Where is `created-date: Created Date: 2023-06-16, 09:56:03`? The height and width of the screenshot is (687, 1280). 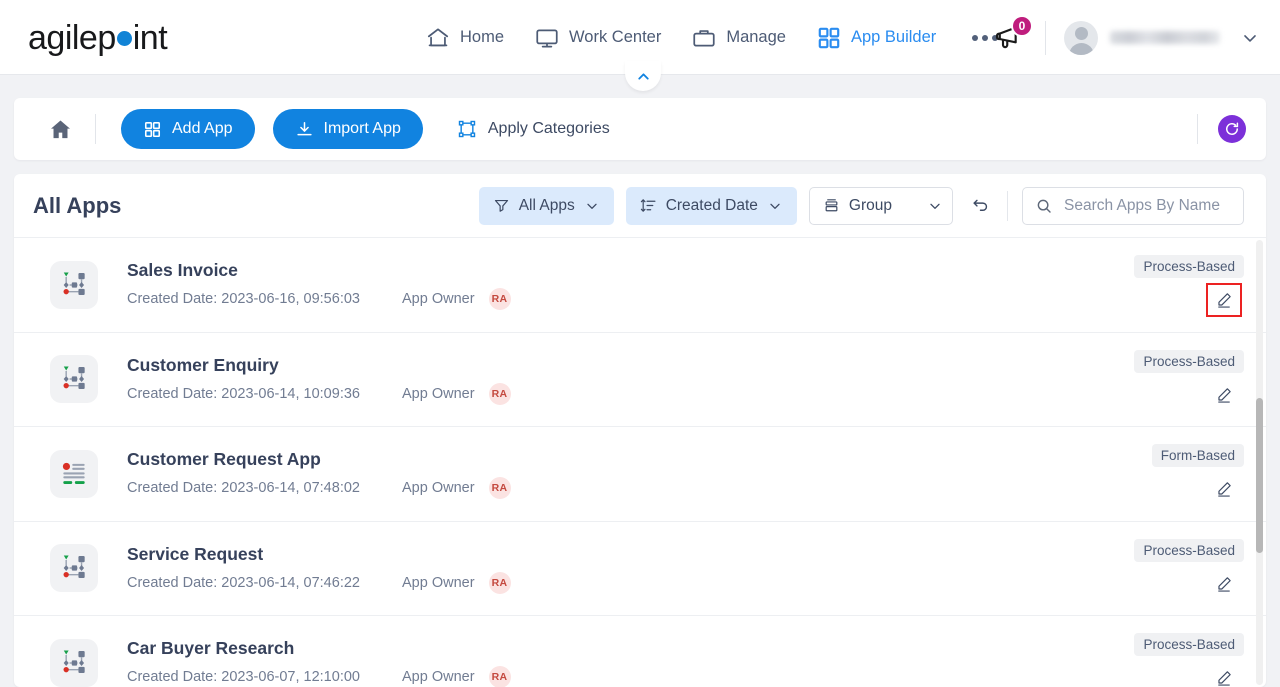
created-date: Created Date: 2023-06-16, 09:56:03 is located at coordinates (243, 299).